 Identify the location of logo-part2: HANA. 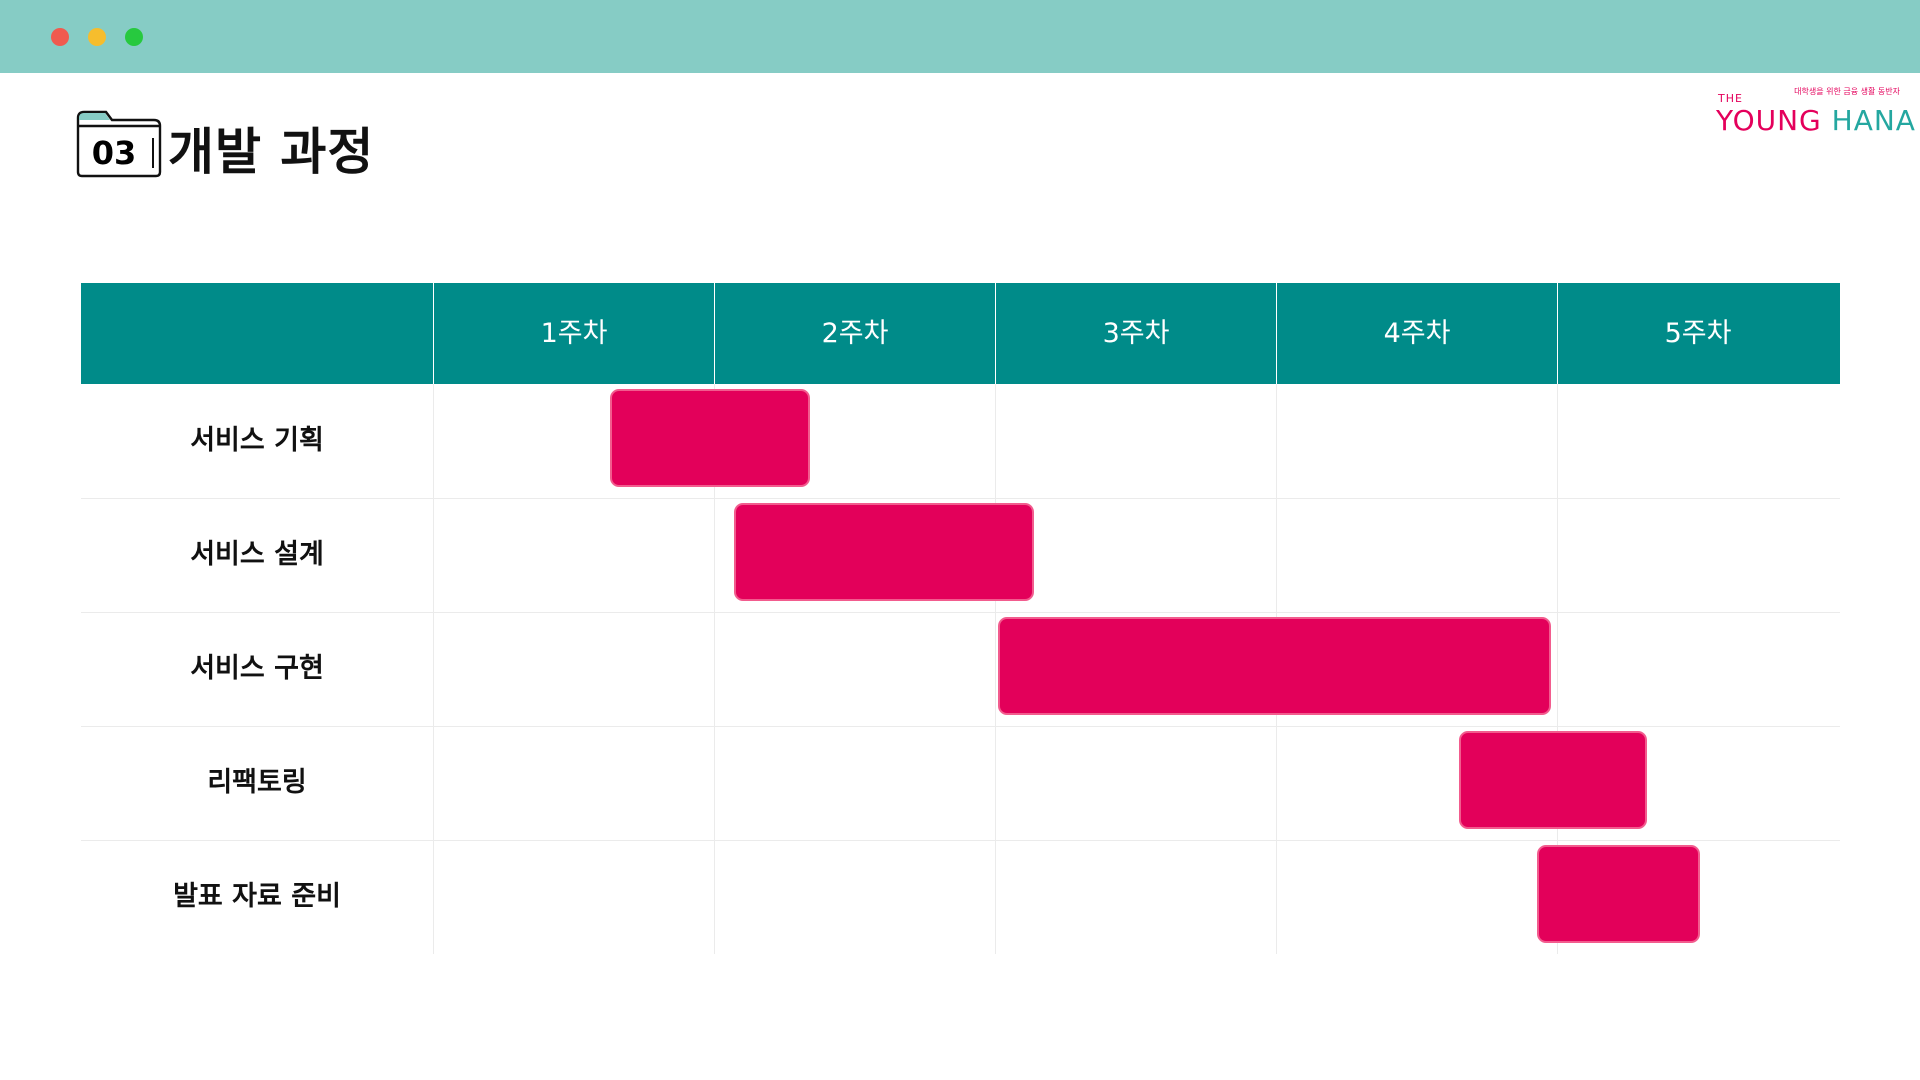
(1873, 120).